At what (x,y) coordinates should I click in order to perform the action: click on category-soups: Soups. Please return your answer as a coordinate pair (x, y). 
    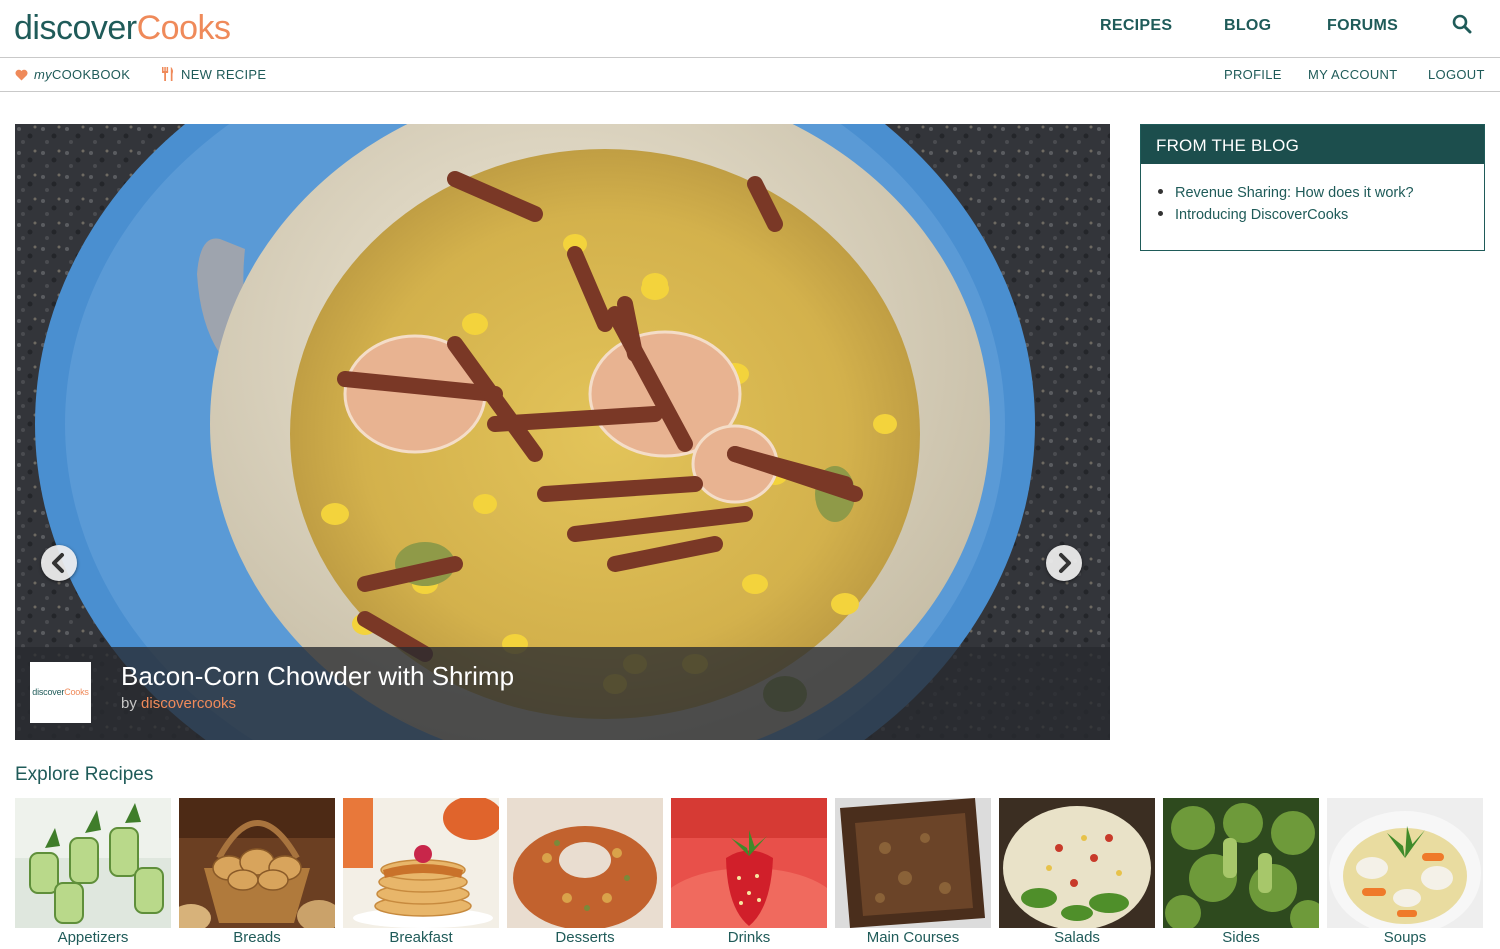
    Looking at the image, I should click on (1405, 873).